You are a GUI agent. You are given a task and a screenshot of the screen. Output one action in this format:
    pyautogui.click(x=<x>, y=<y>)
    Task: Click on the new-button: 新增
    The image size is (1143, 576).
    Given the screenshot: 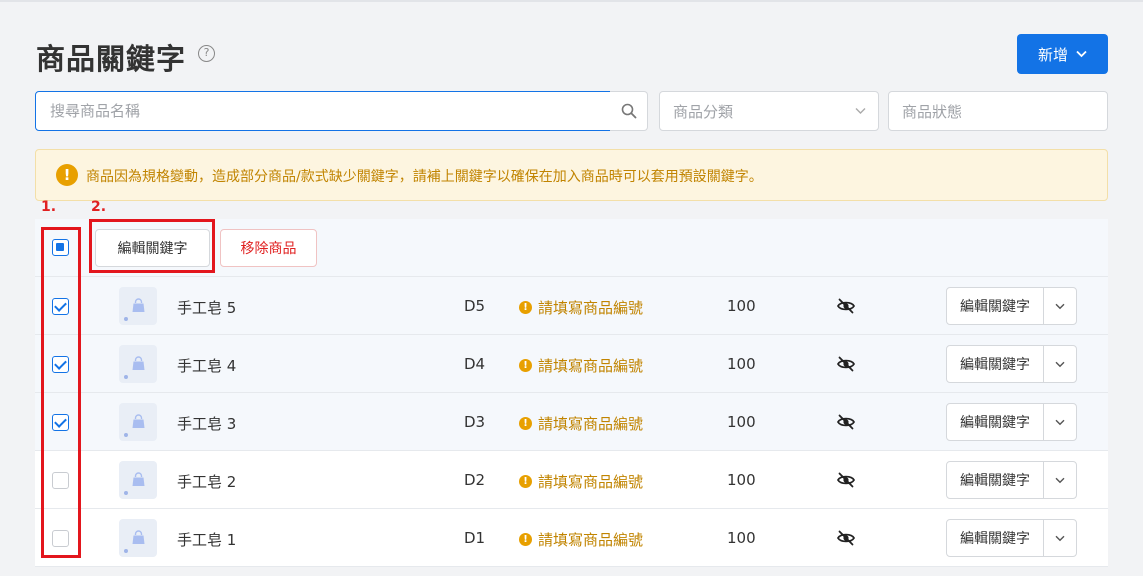 What is the action you would take?
    pyautogui.click(x=1062, y=54)
    